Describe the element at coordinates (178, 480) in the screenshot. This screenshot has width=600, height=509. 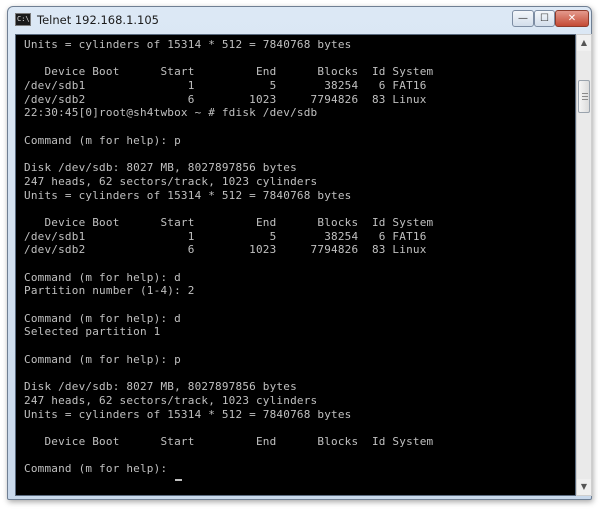
I see `text-cursor` at that location.